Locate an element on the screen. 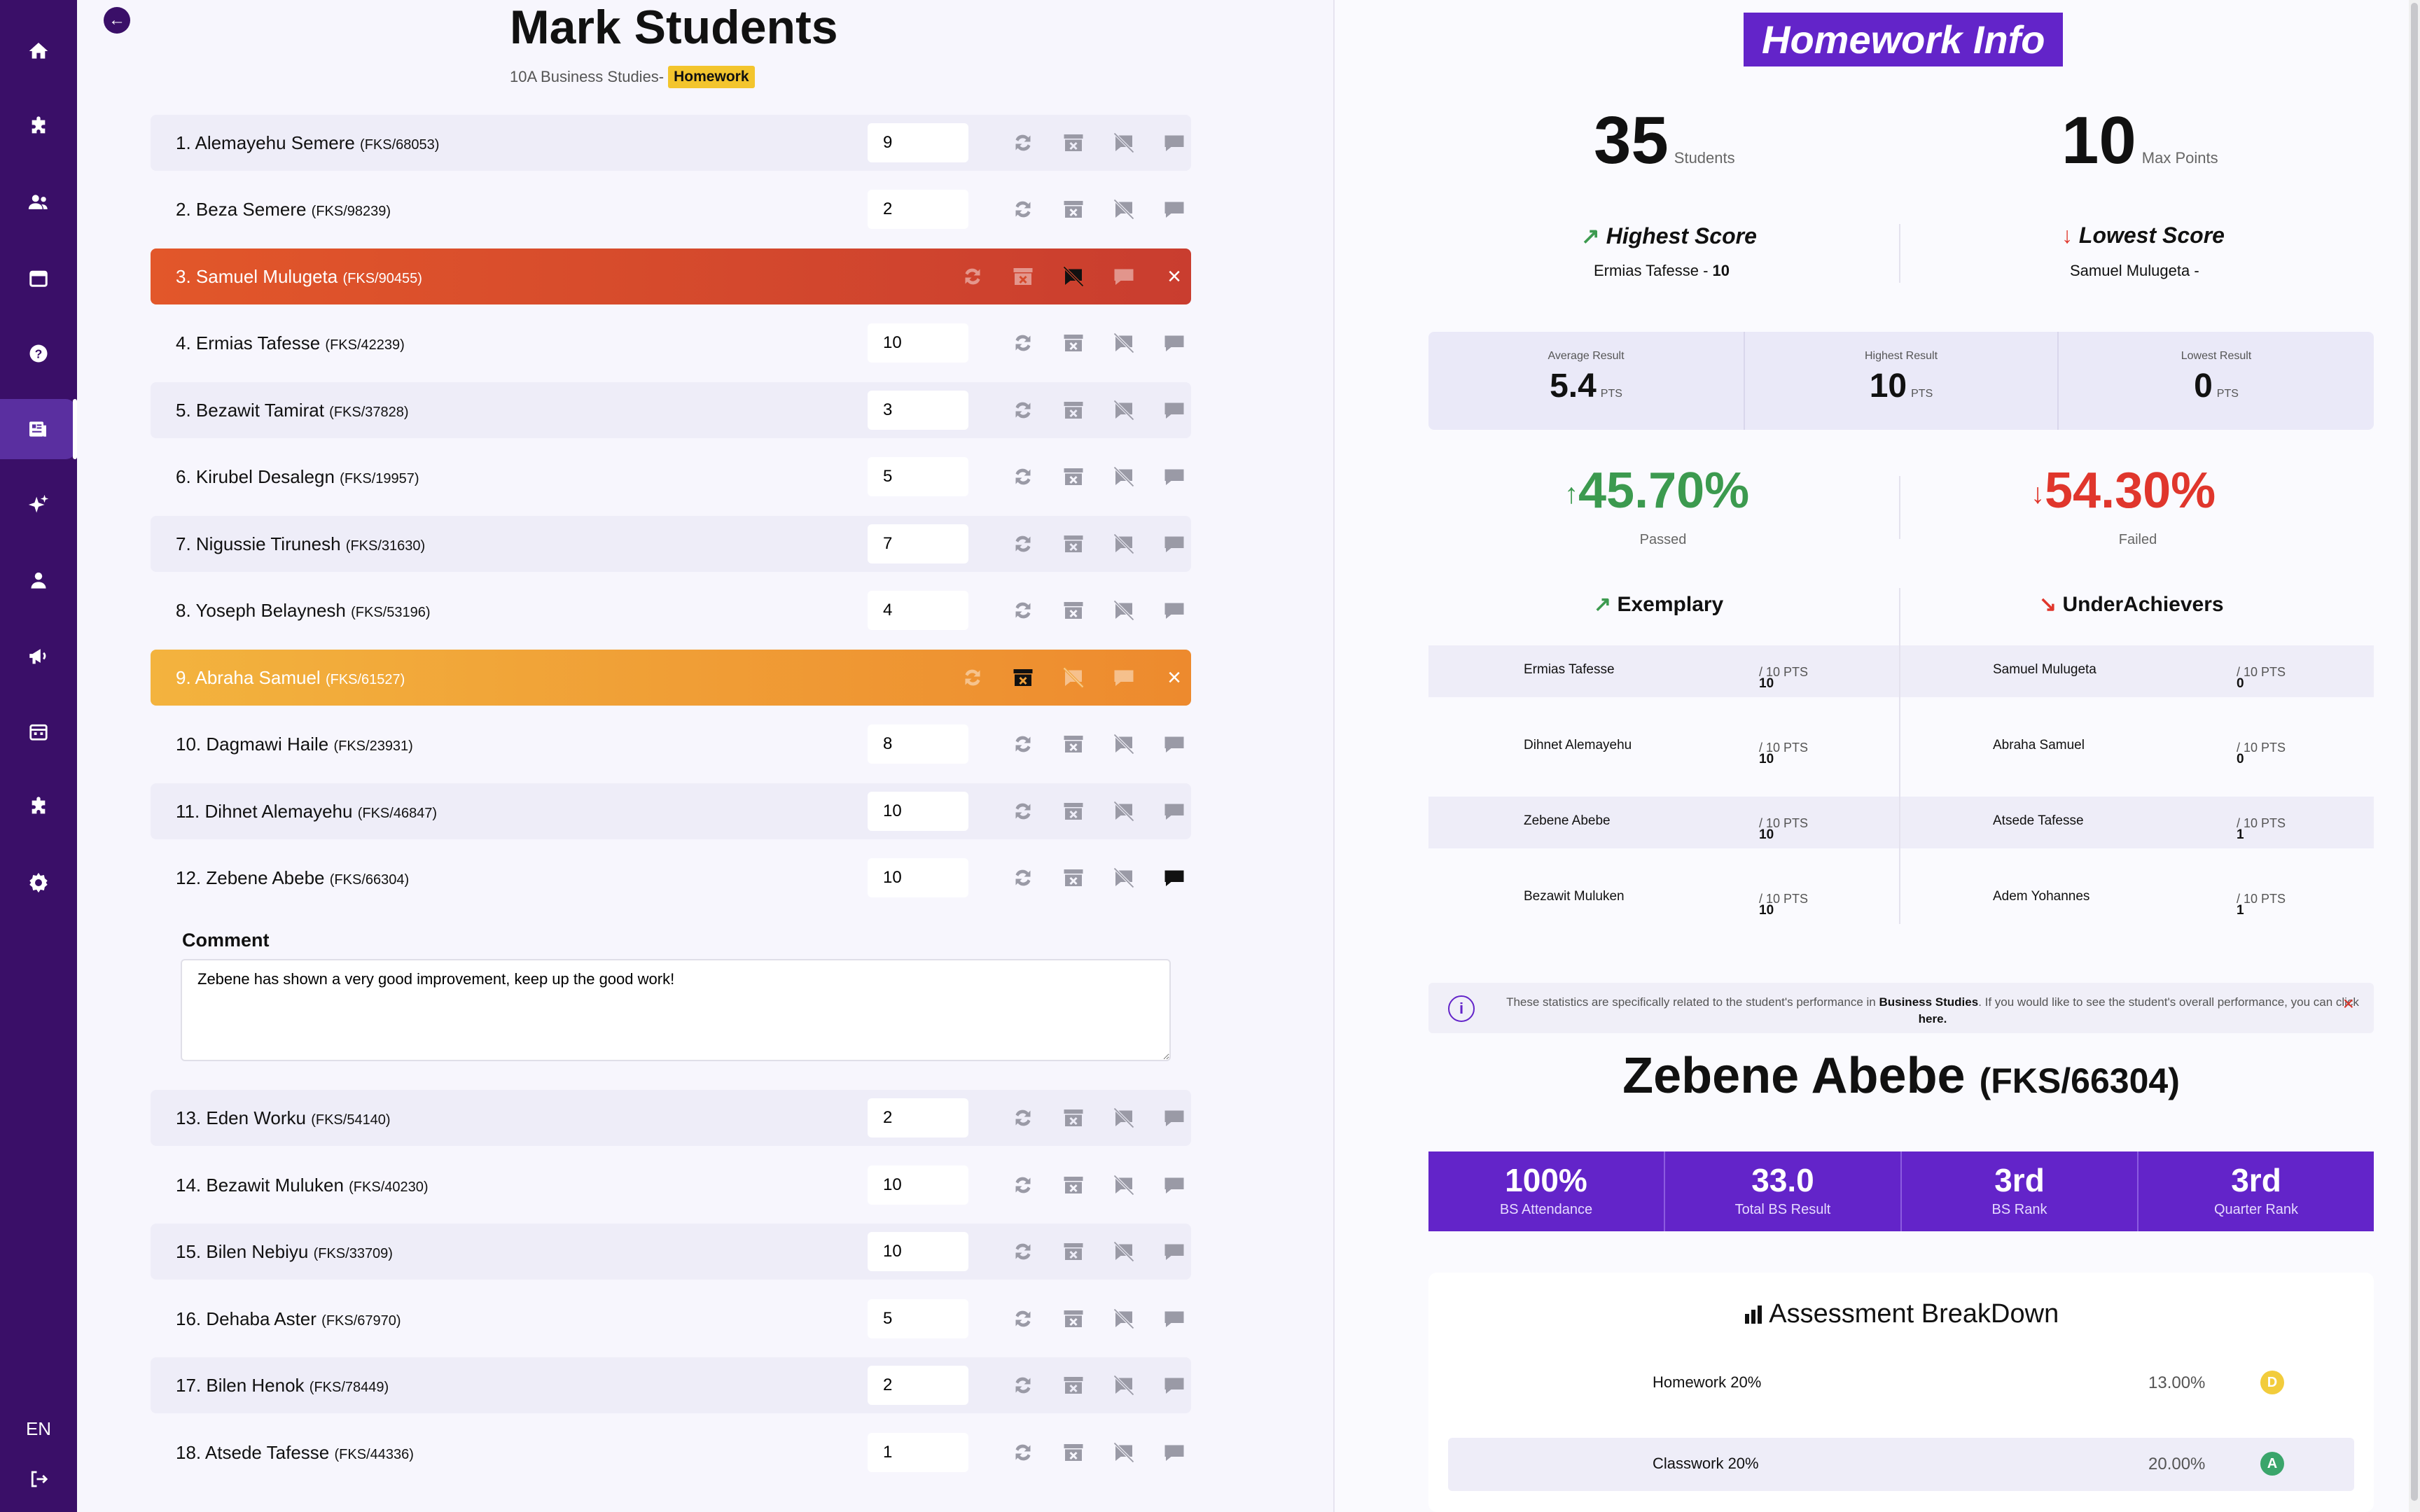 Image resolution: width=2420 pixels, height=1512 pixels. nav-users is located at coordinates (38, 202).